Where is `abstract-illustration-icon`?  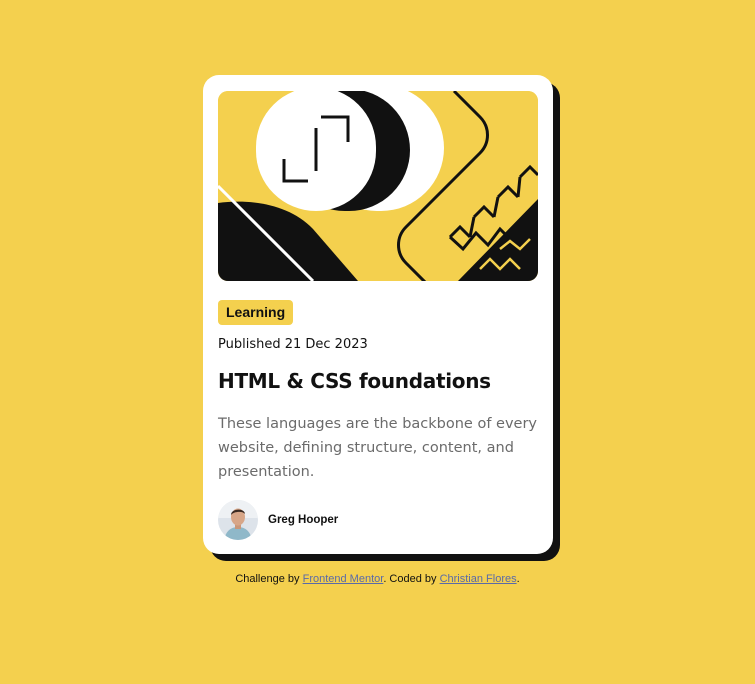 abstract-illustration-icon is located at coordinates (378, 186).